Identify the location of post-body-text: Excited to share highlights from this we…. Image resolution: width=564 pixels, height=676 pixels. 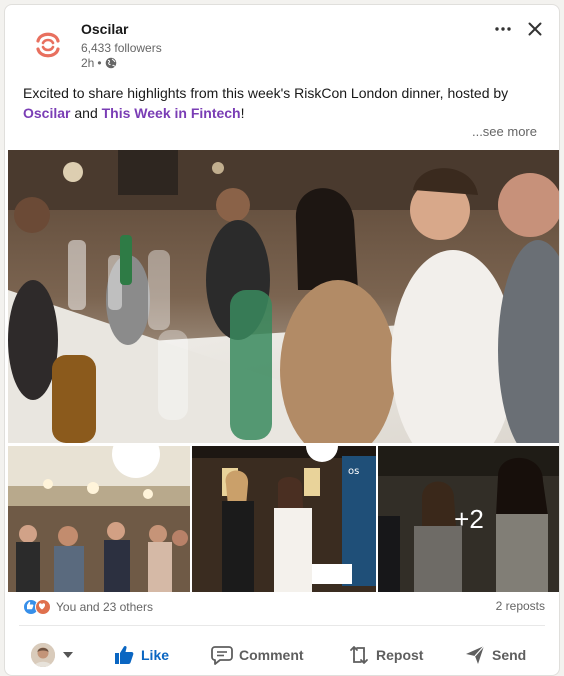
(283, 103).